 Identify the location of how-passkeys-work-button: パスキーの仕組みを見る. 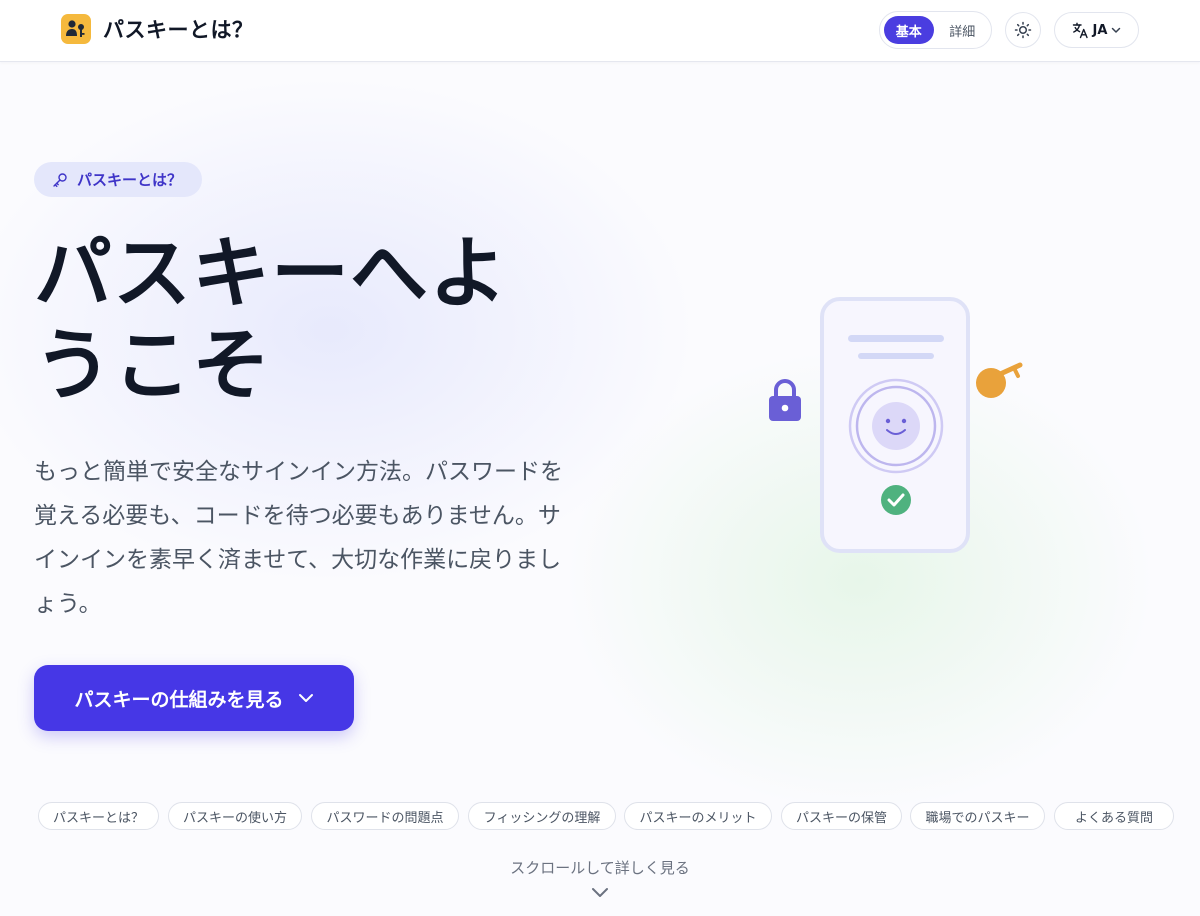
(194, 698).